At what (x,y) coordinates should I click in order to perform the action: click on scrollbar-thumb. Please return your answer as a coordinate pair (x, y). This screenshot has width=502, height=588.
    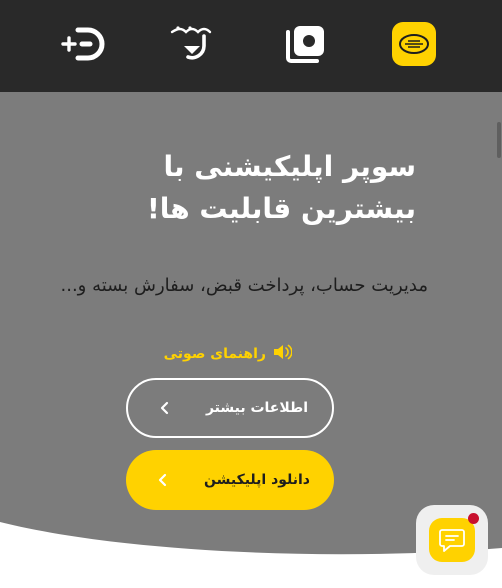
    Looking at the image, I should click on (499, 140).